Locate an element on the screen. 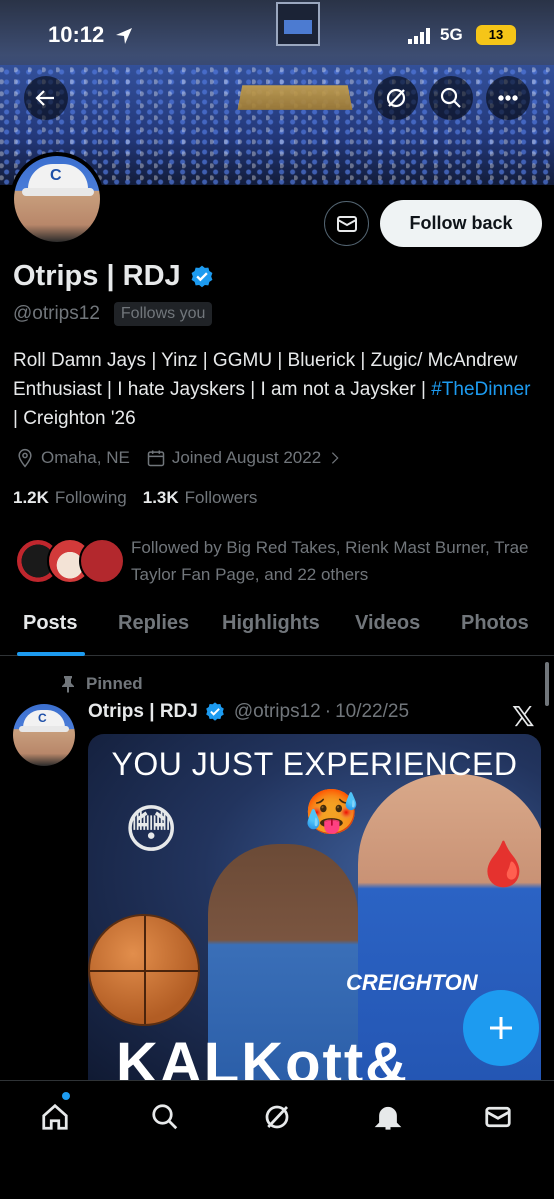 The height and width of the screenshot is (1199, 554). chevron-right-icon is located at coordinates (335, 458).